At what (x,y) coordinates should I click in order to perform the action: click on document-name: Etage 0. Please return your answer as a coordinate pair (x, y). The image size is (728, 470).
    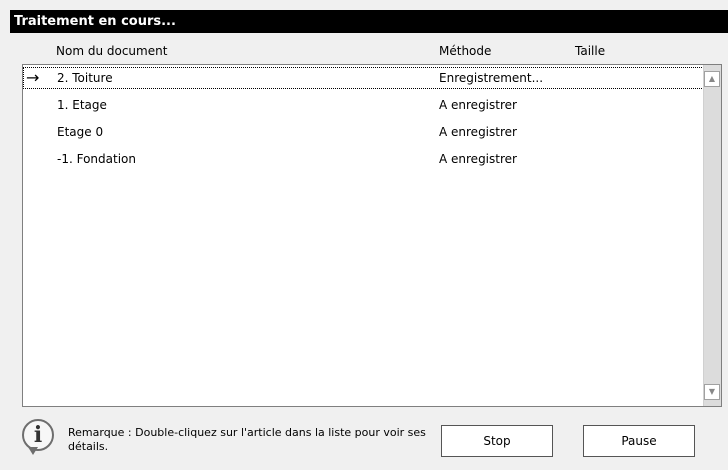
    Looking at the image, I should click on (80, 132).